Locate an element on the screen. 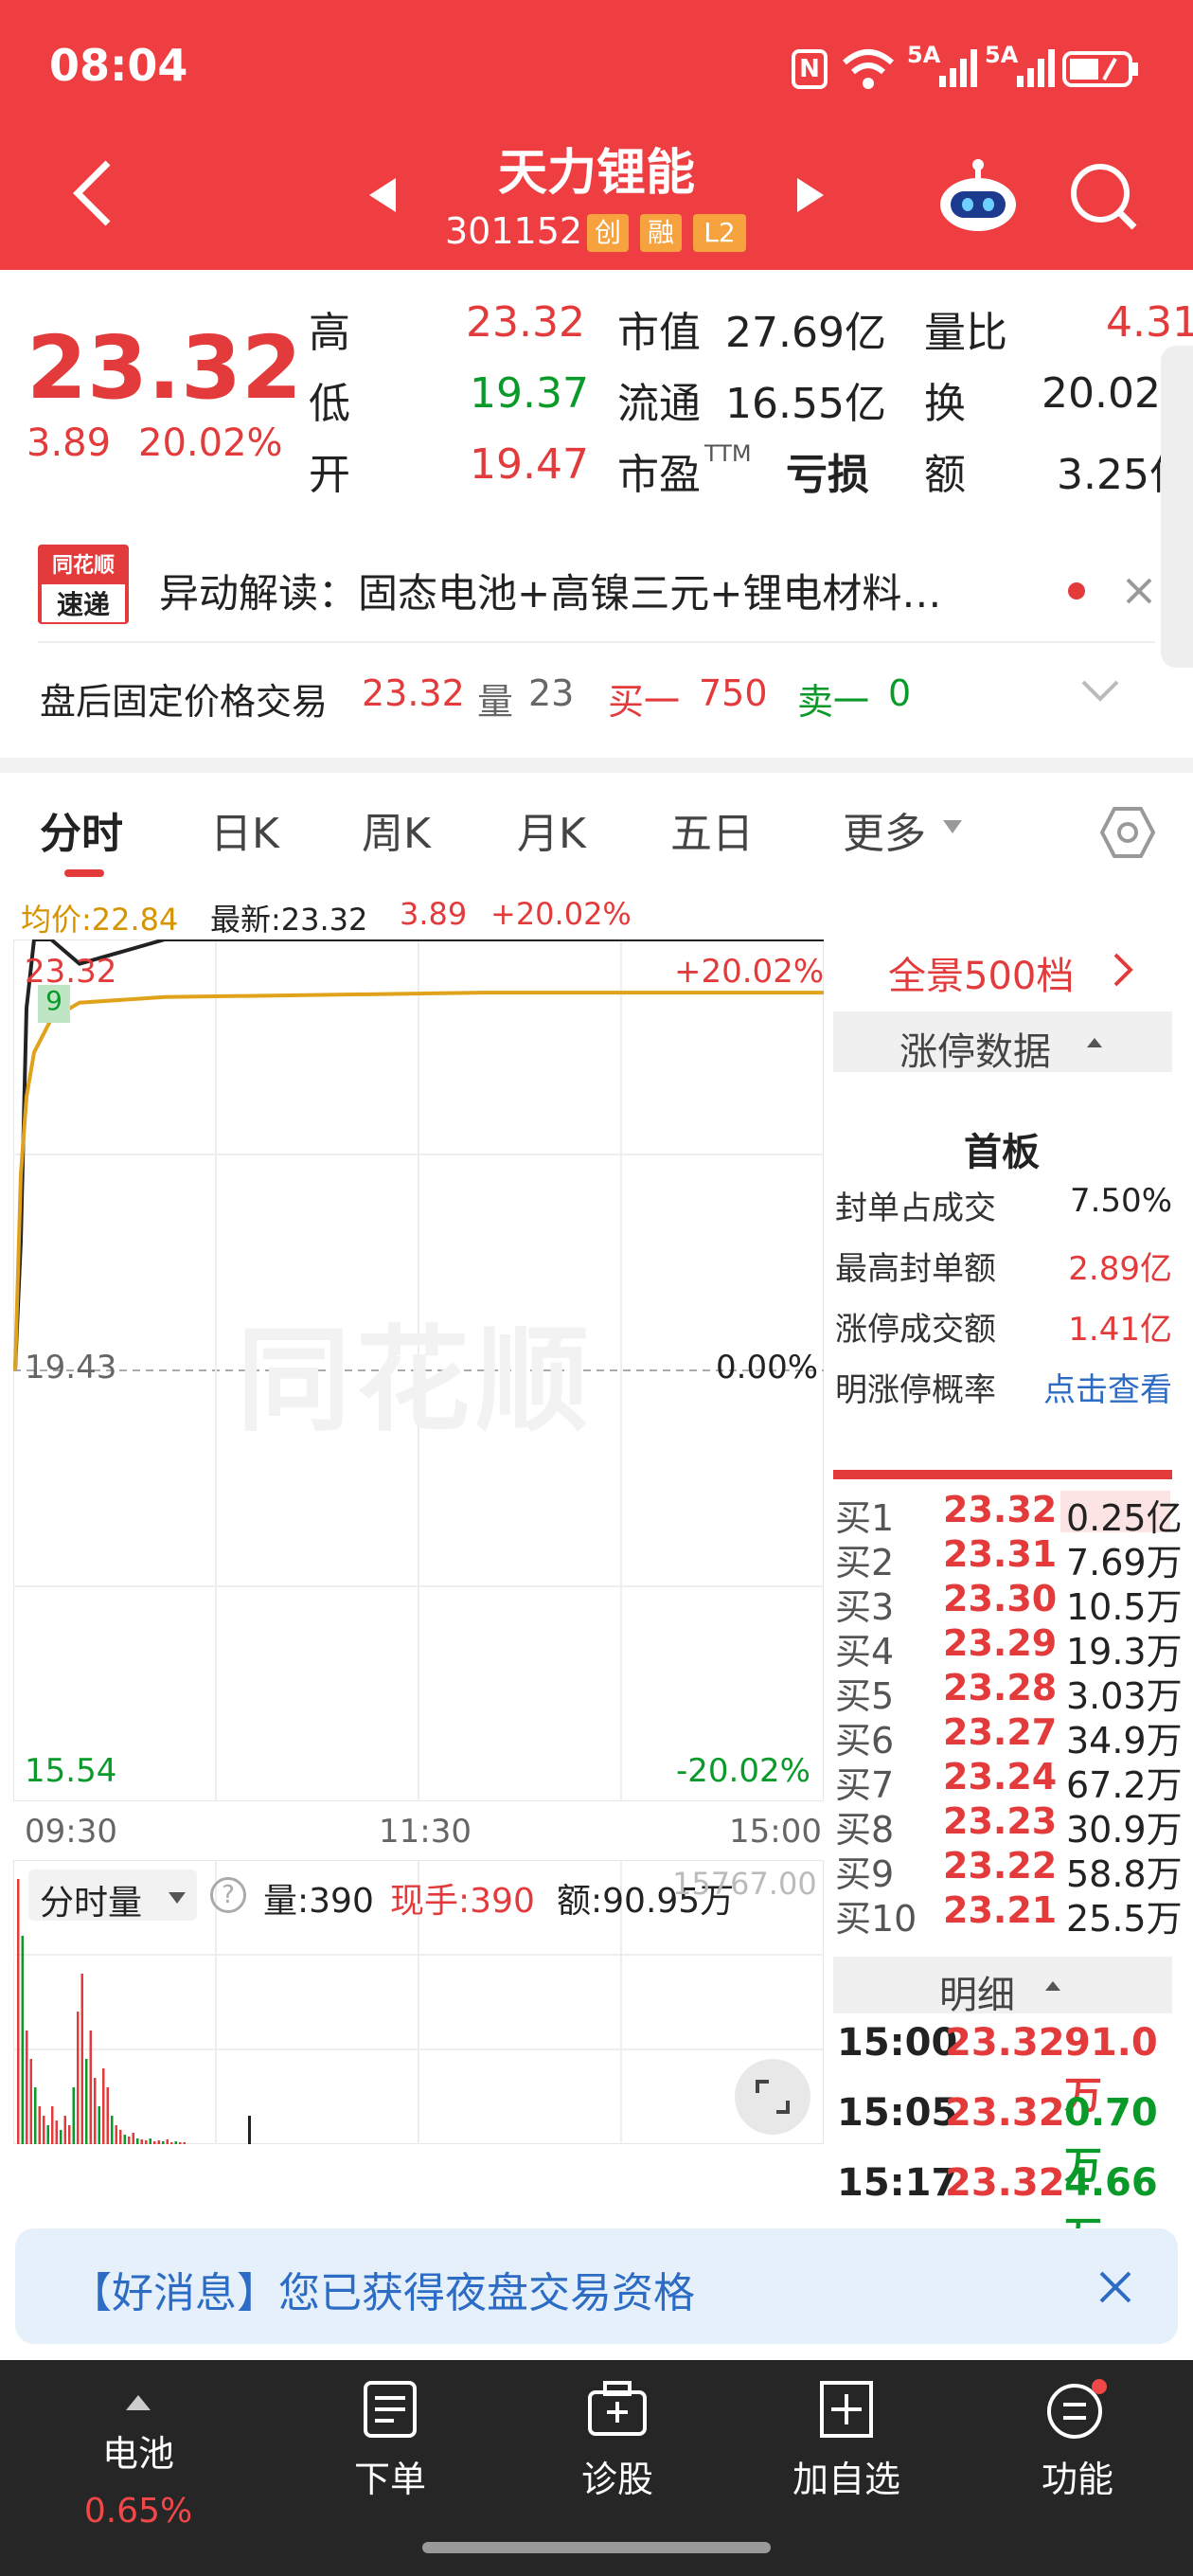  low-value: 19.37 is located at coordinates (529, 393).